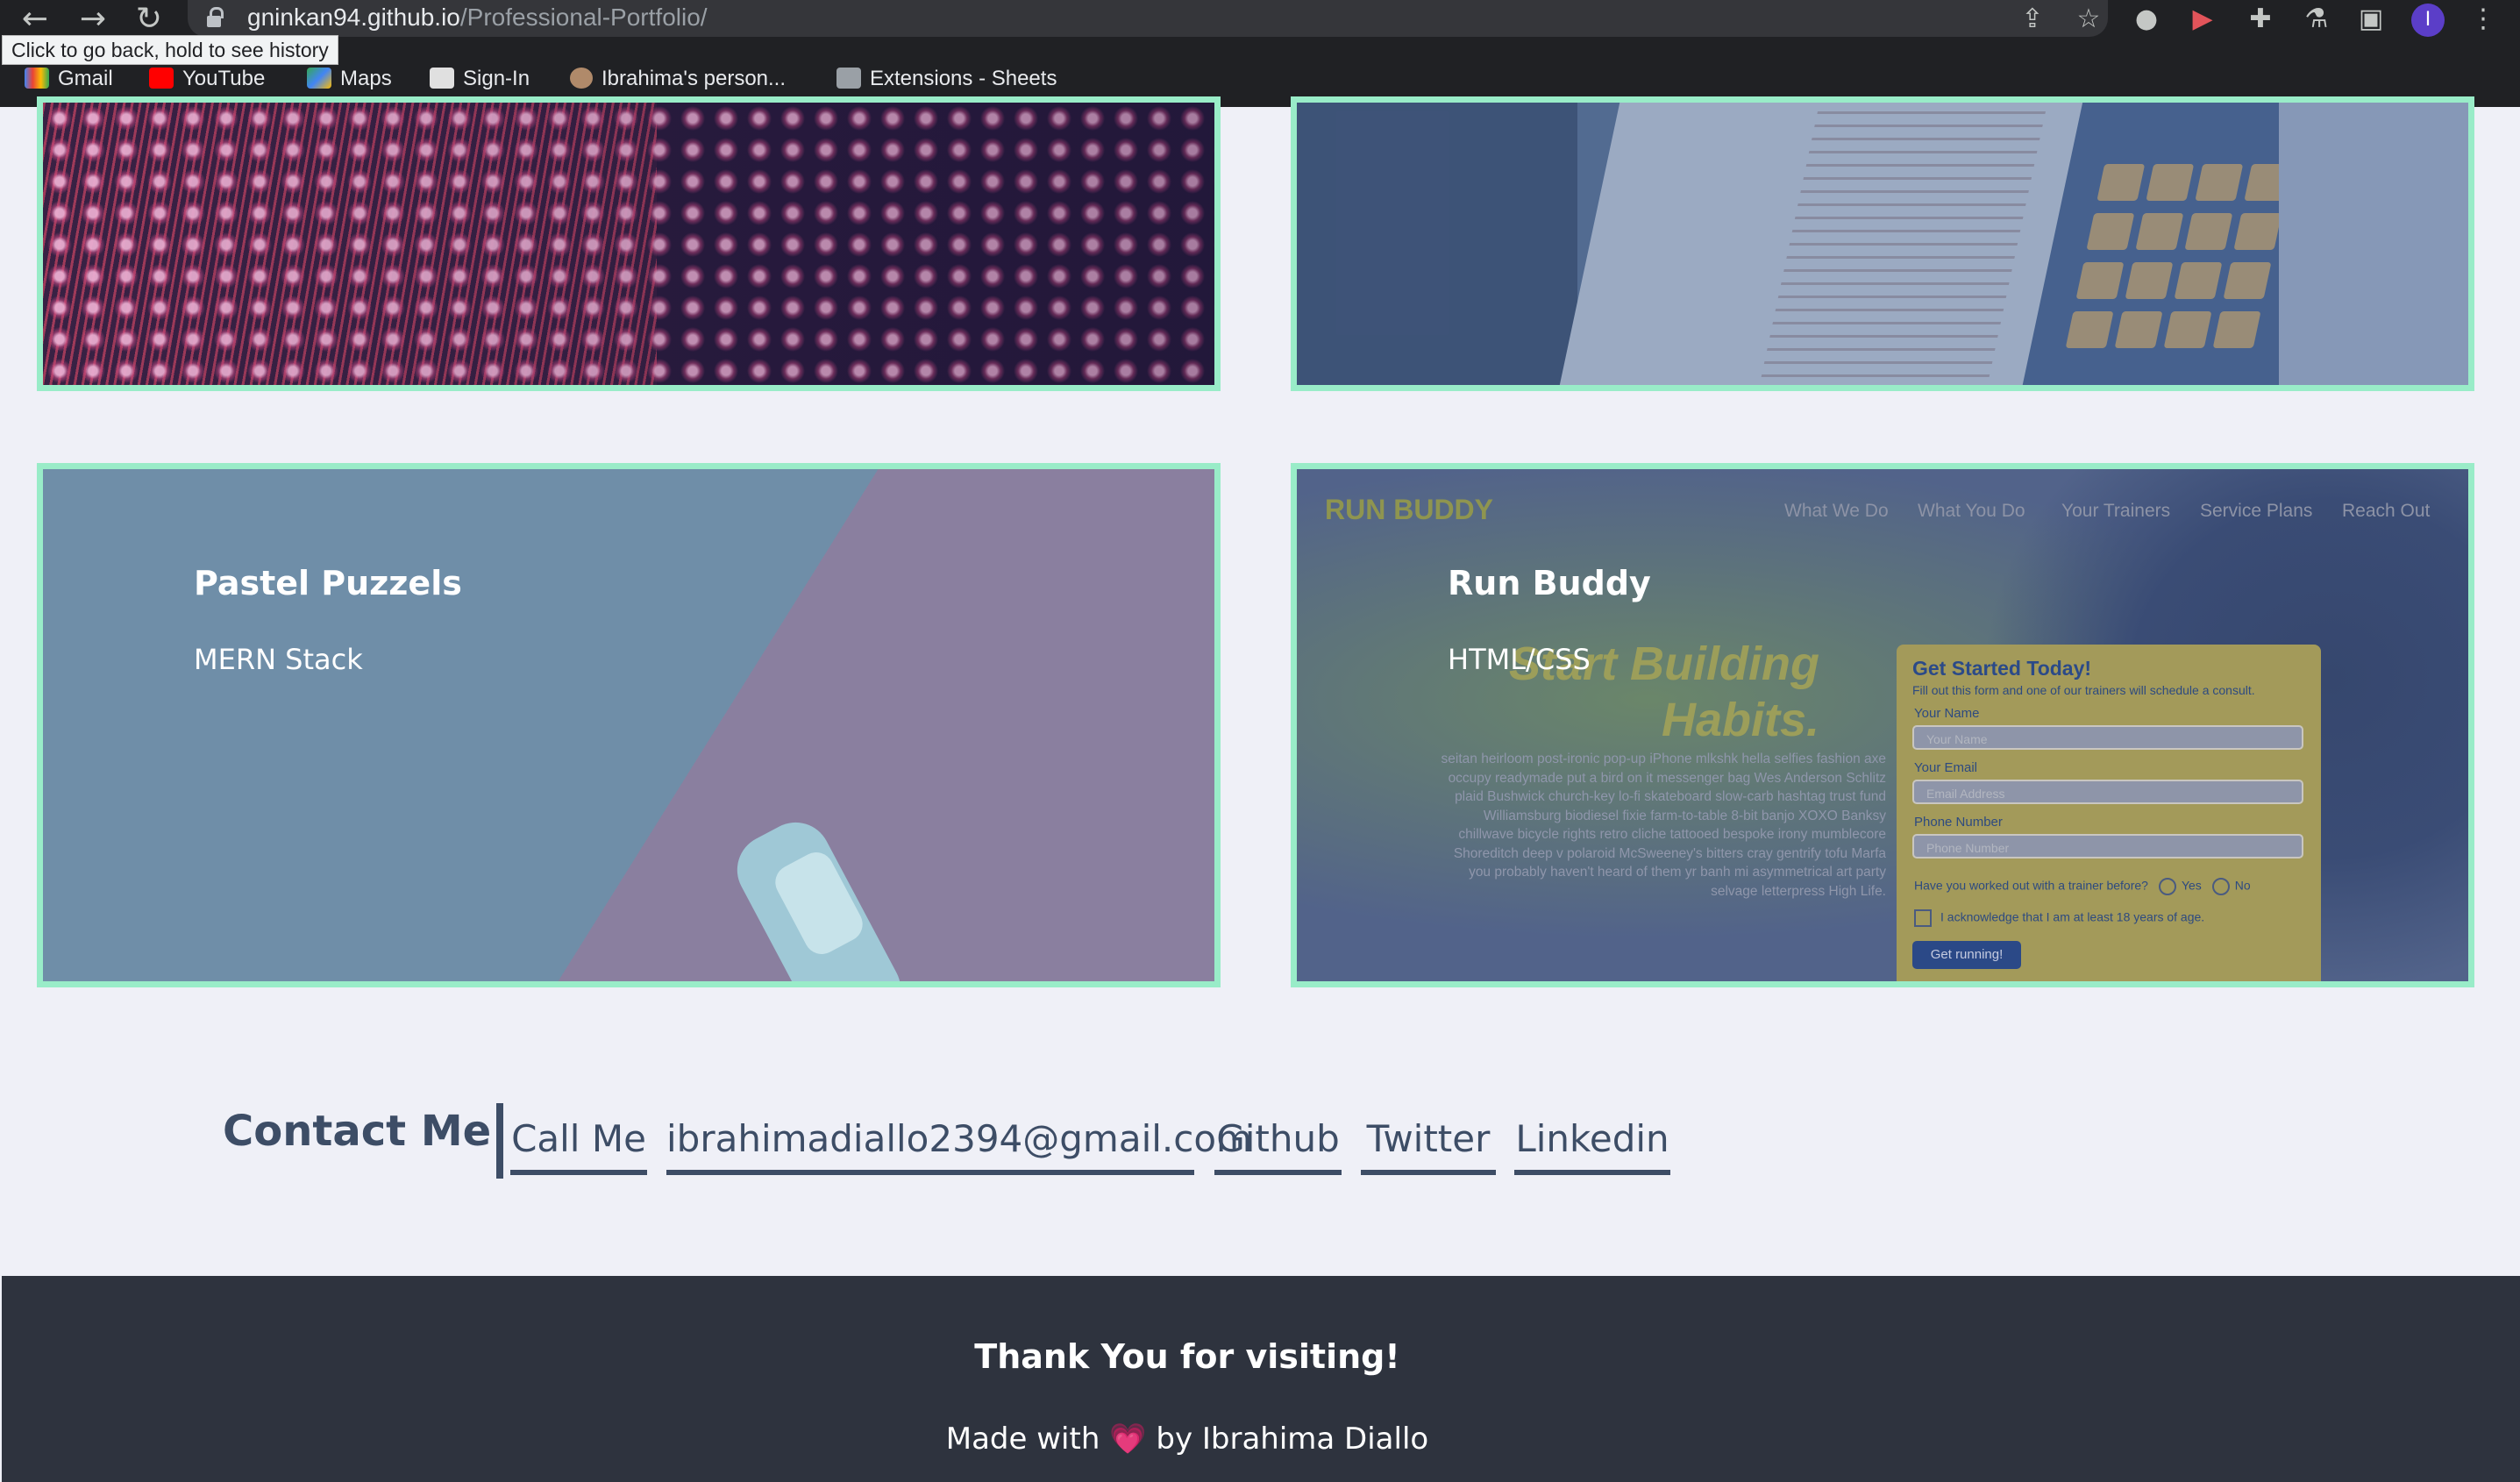 This screenshot has height=1482, width=2520. I want to click on bookmark-star-icon: ☆, so click(2088, 19).